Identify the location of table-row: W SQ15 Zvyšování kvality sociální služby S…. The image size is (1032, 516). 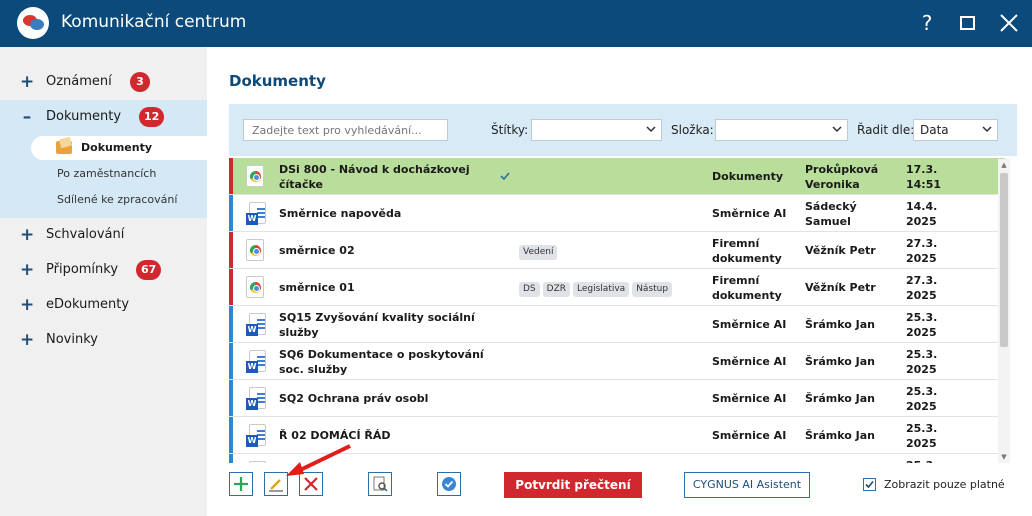
(617, 324).